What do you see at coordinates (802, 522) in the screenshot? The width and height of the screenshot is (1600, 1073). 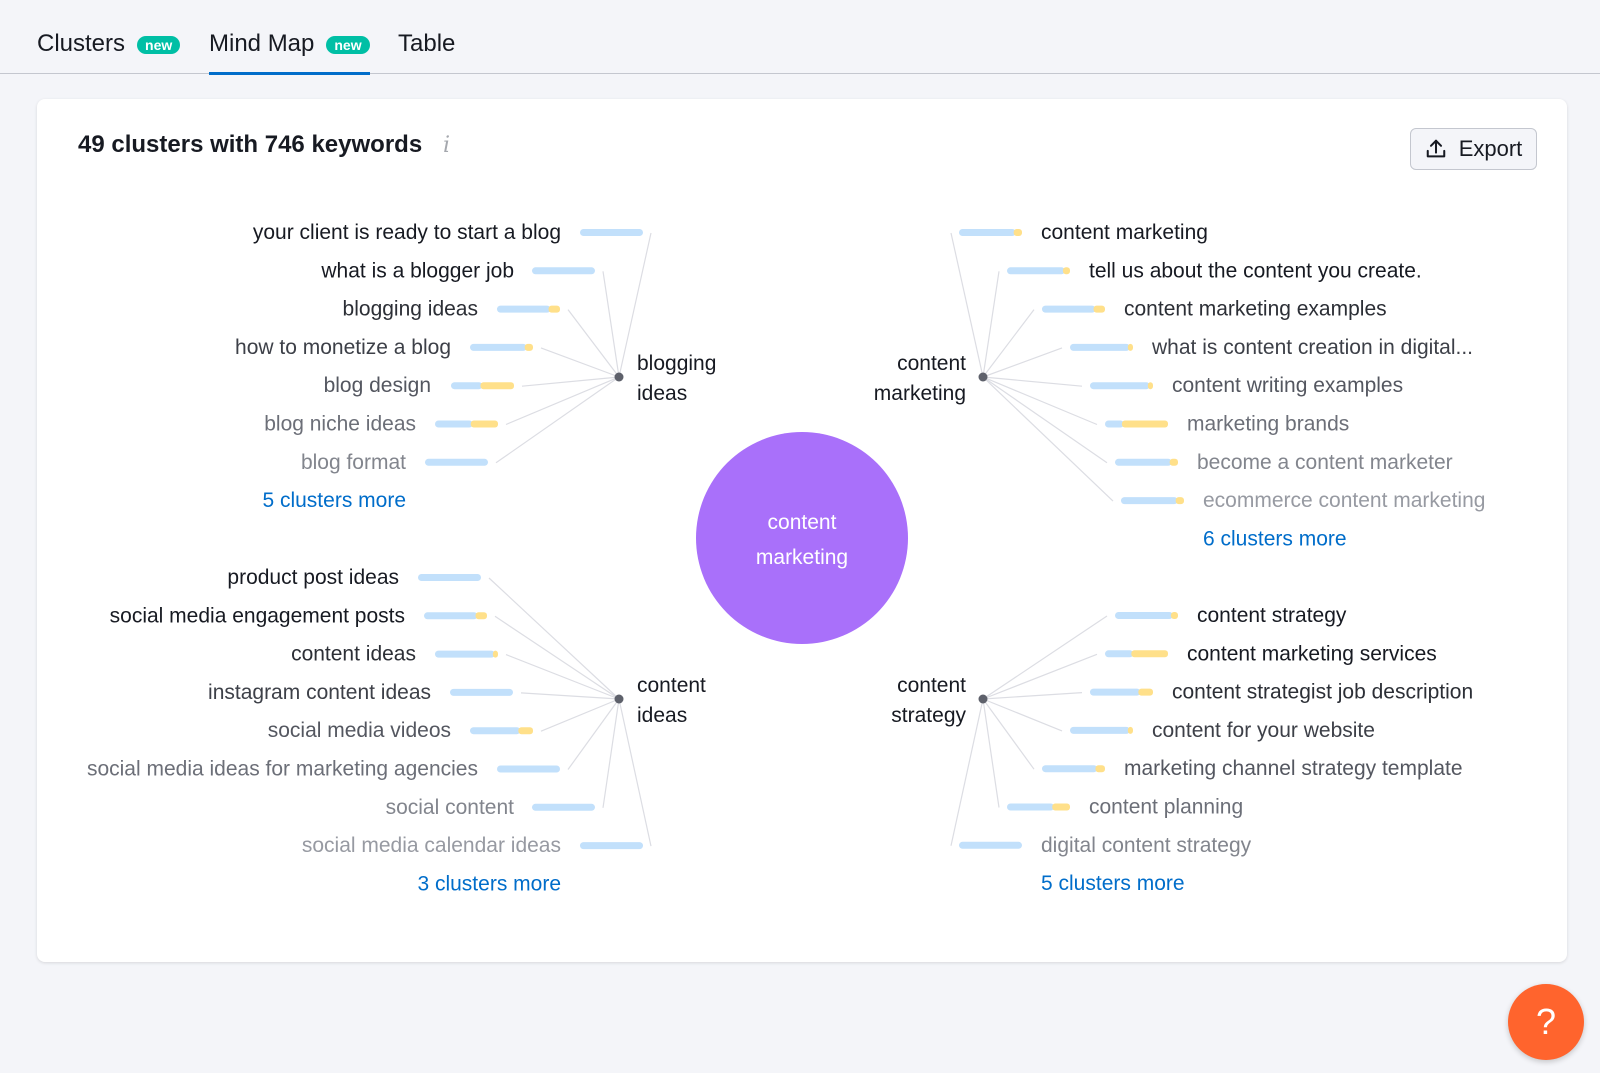 I see `center-node-label: content` at bounding box center [802, 522].